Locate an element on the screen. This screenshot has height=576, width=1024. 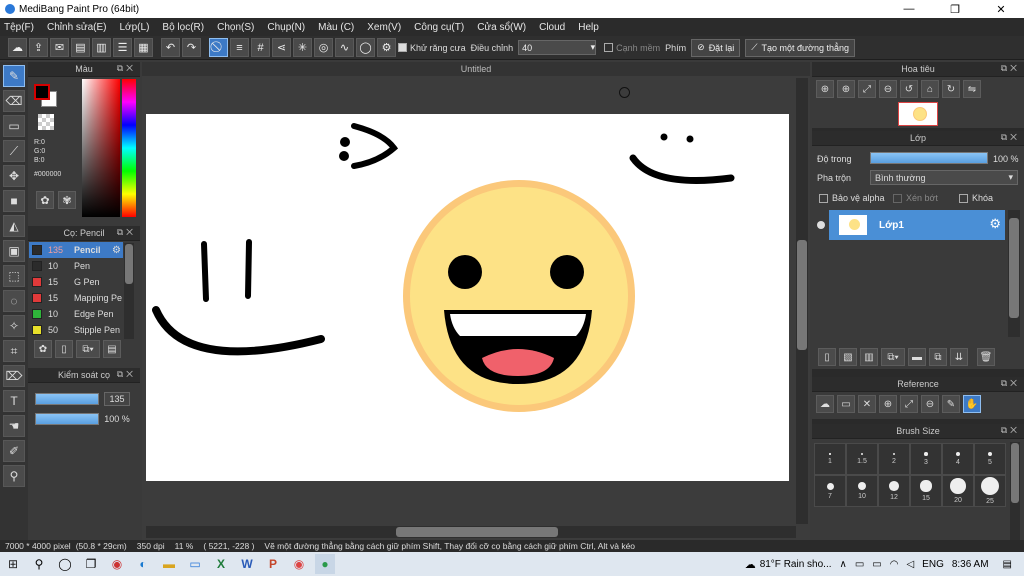
brush-size-preset: 3 is located at coordinates (926, 459).